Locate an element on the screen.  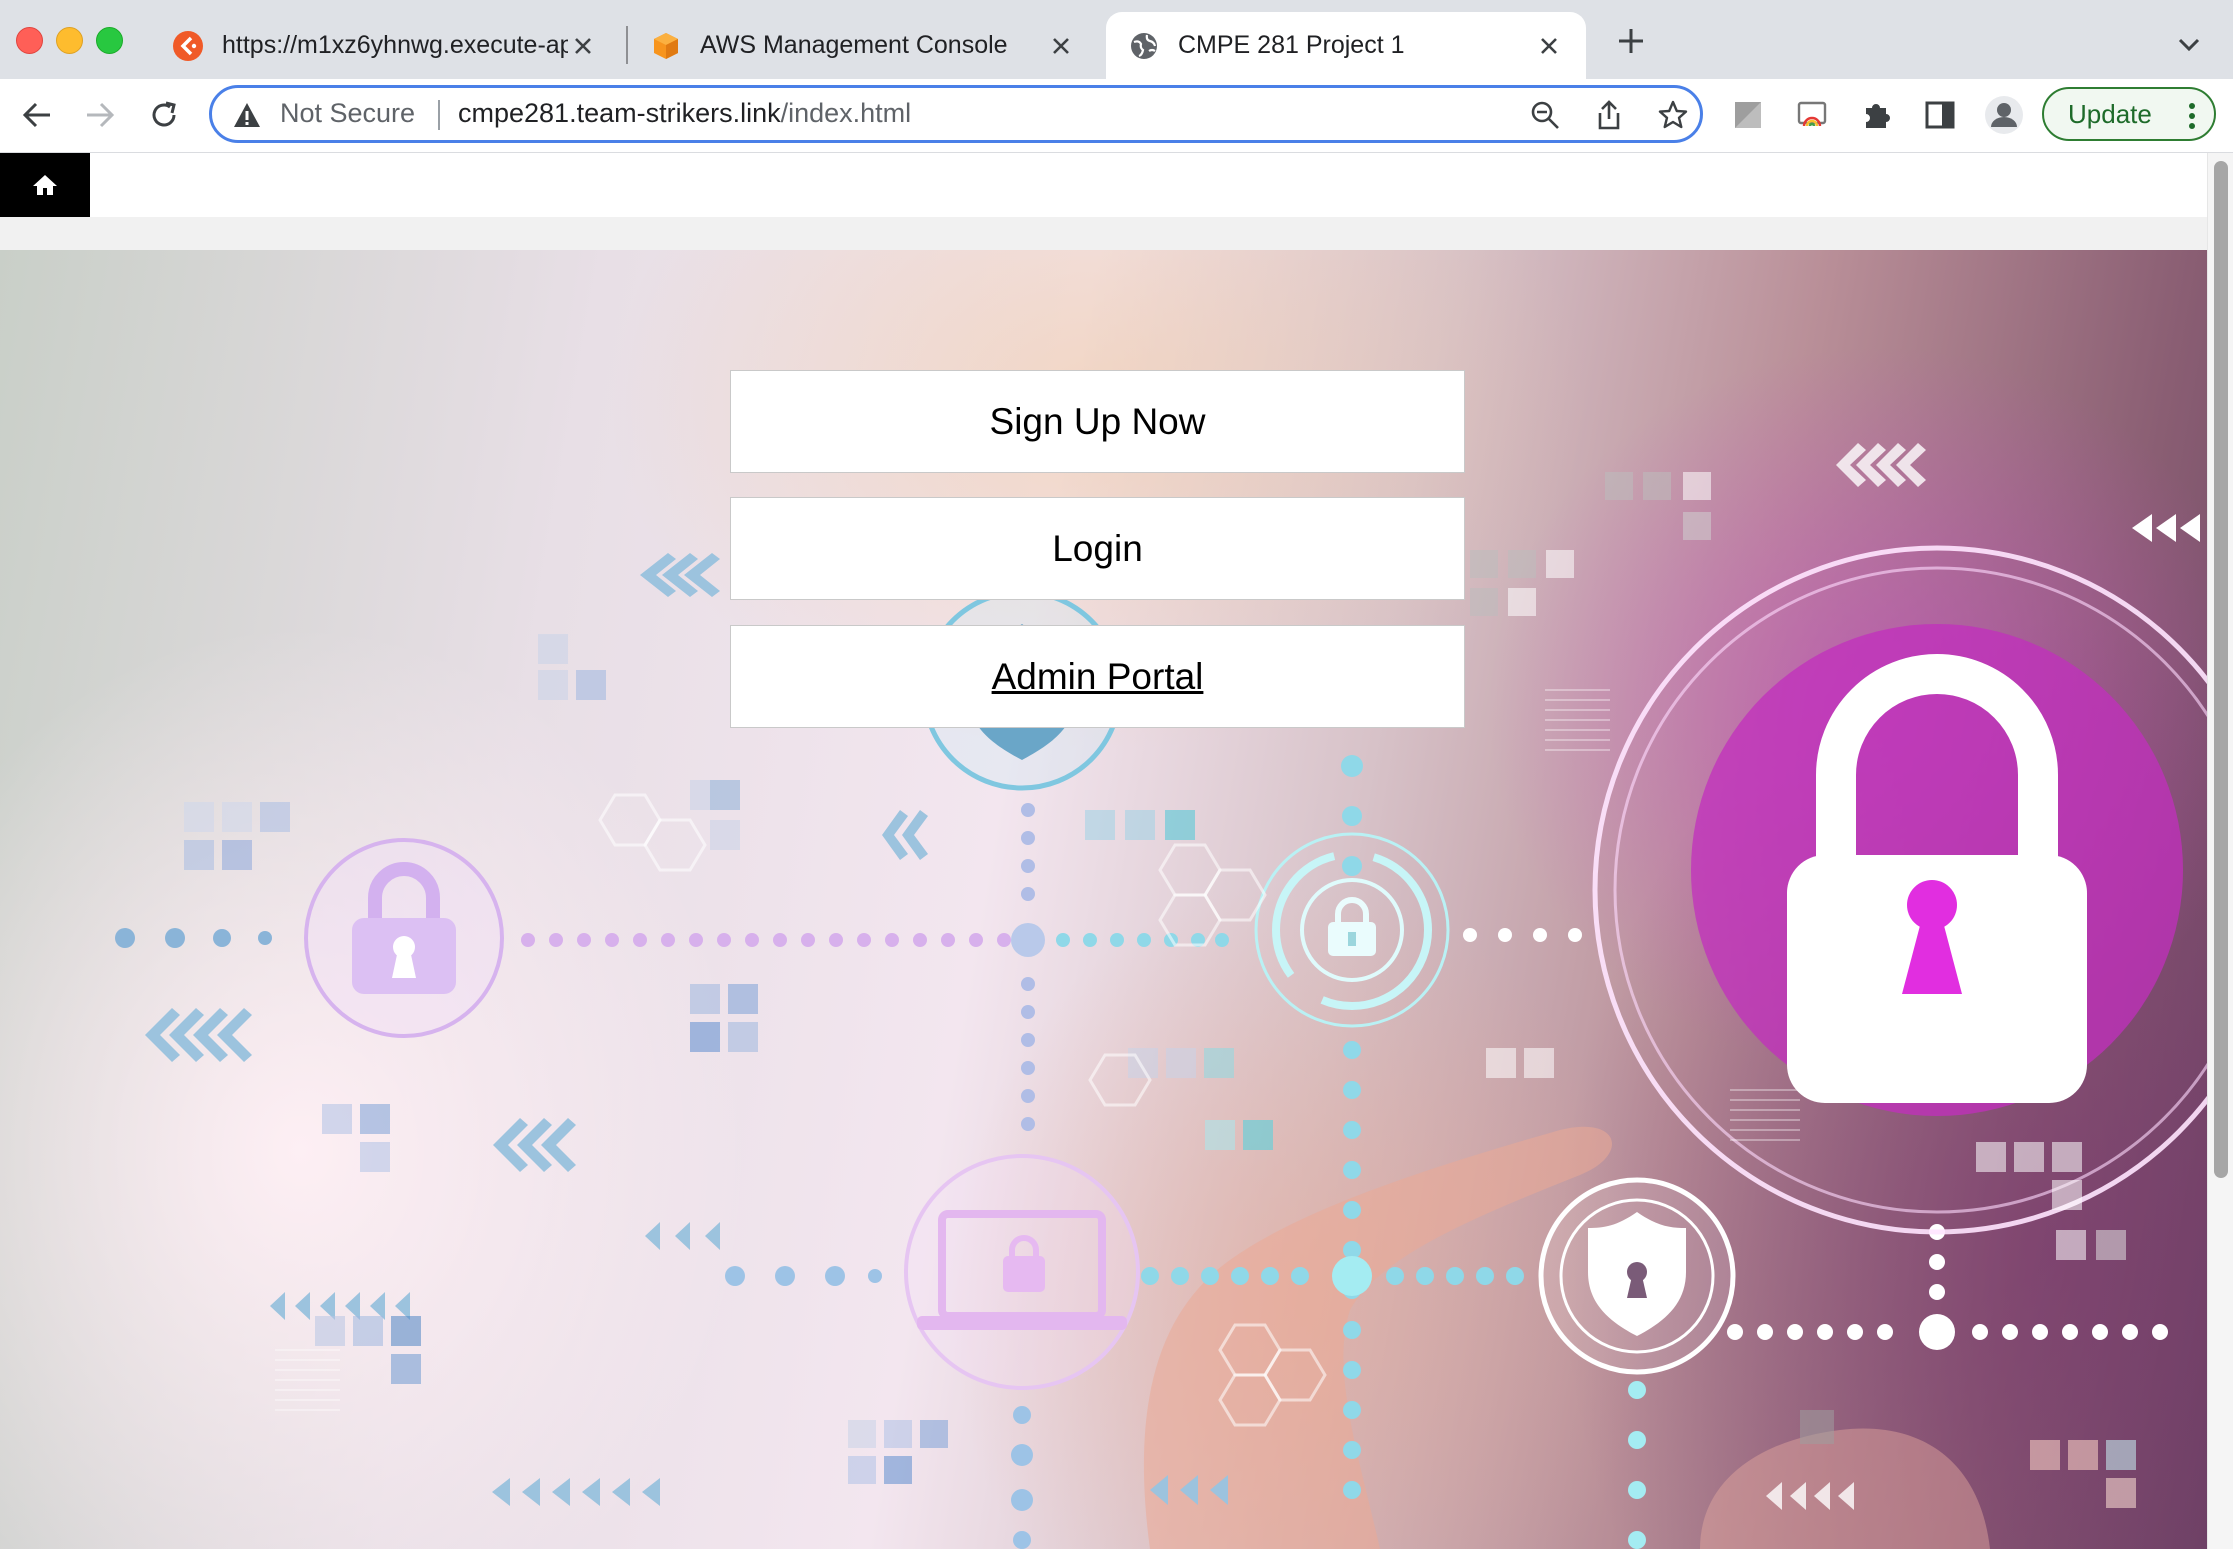
tab-title: CMPE 281 Project 1 is located at coordinates (1291, 45).